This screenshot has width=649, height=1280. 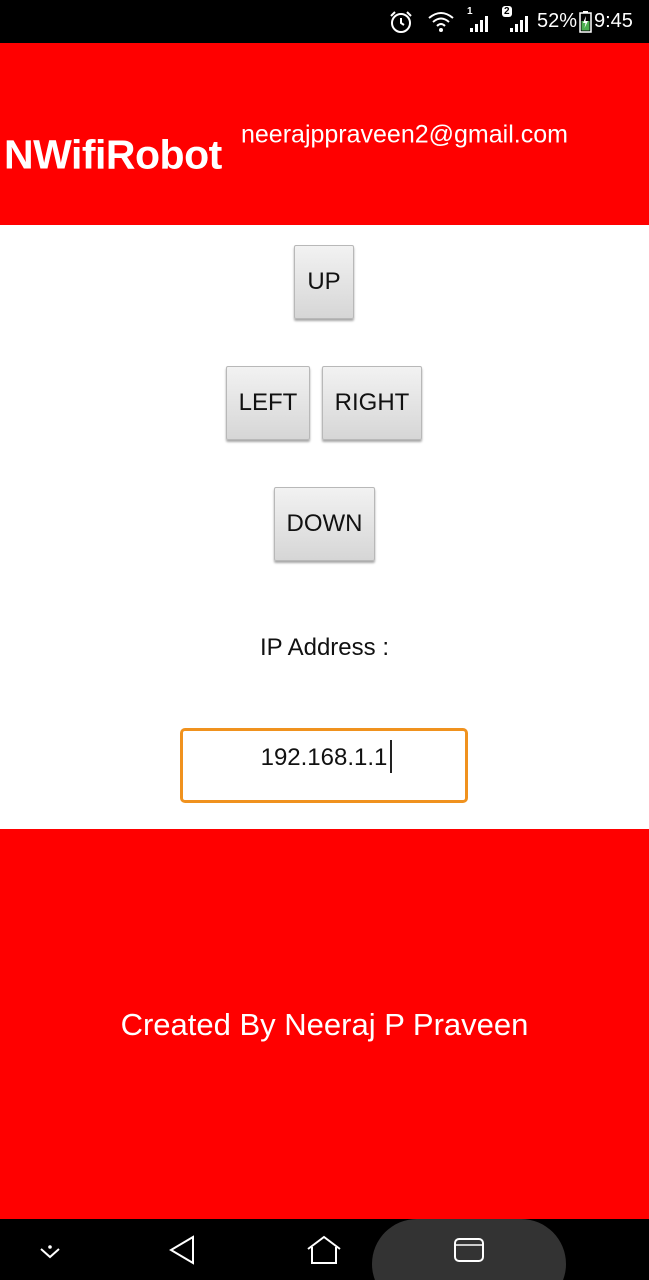 I want to click on status-bar: 1 2 52% 9:45, so click(x=324, y=21).